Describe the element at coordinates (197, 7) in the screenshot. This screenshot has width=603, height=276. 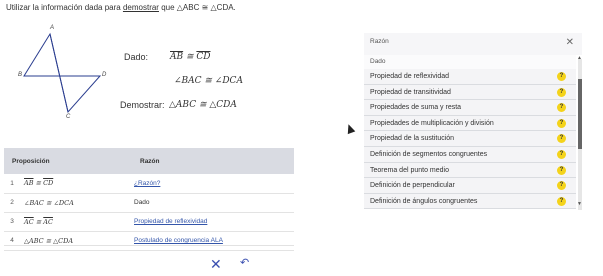
I see `instruction-suffix: que △ABC ≅ △CDA.` at that location.